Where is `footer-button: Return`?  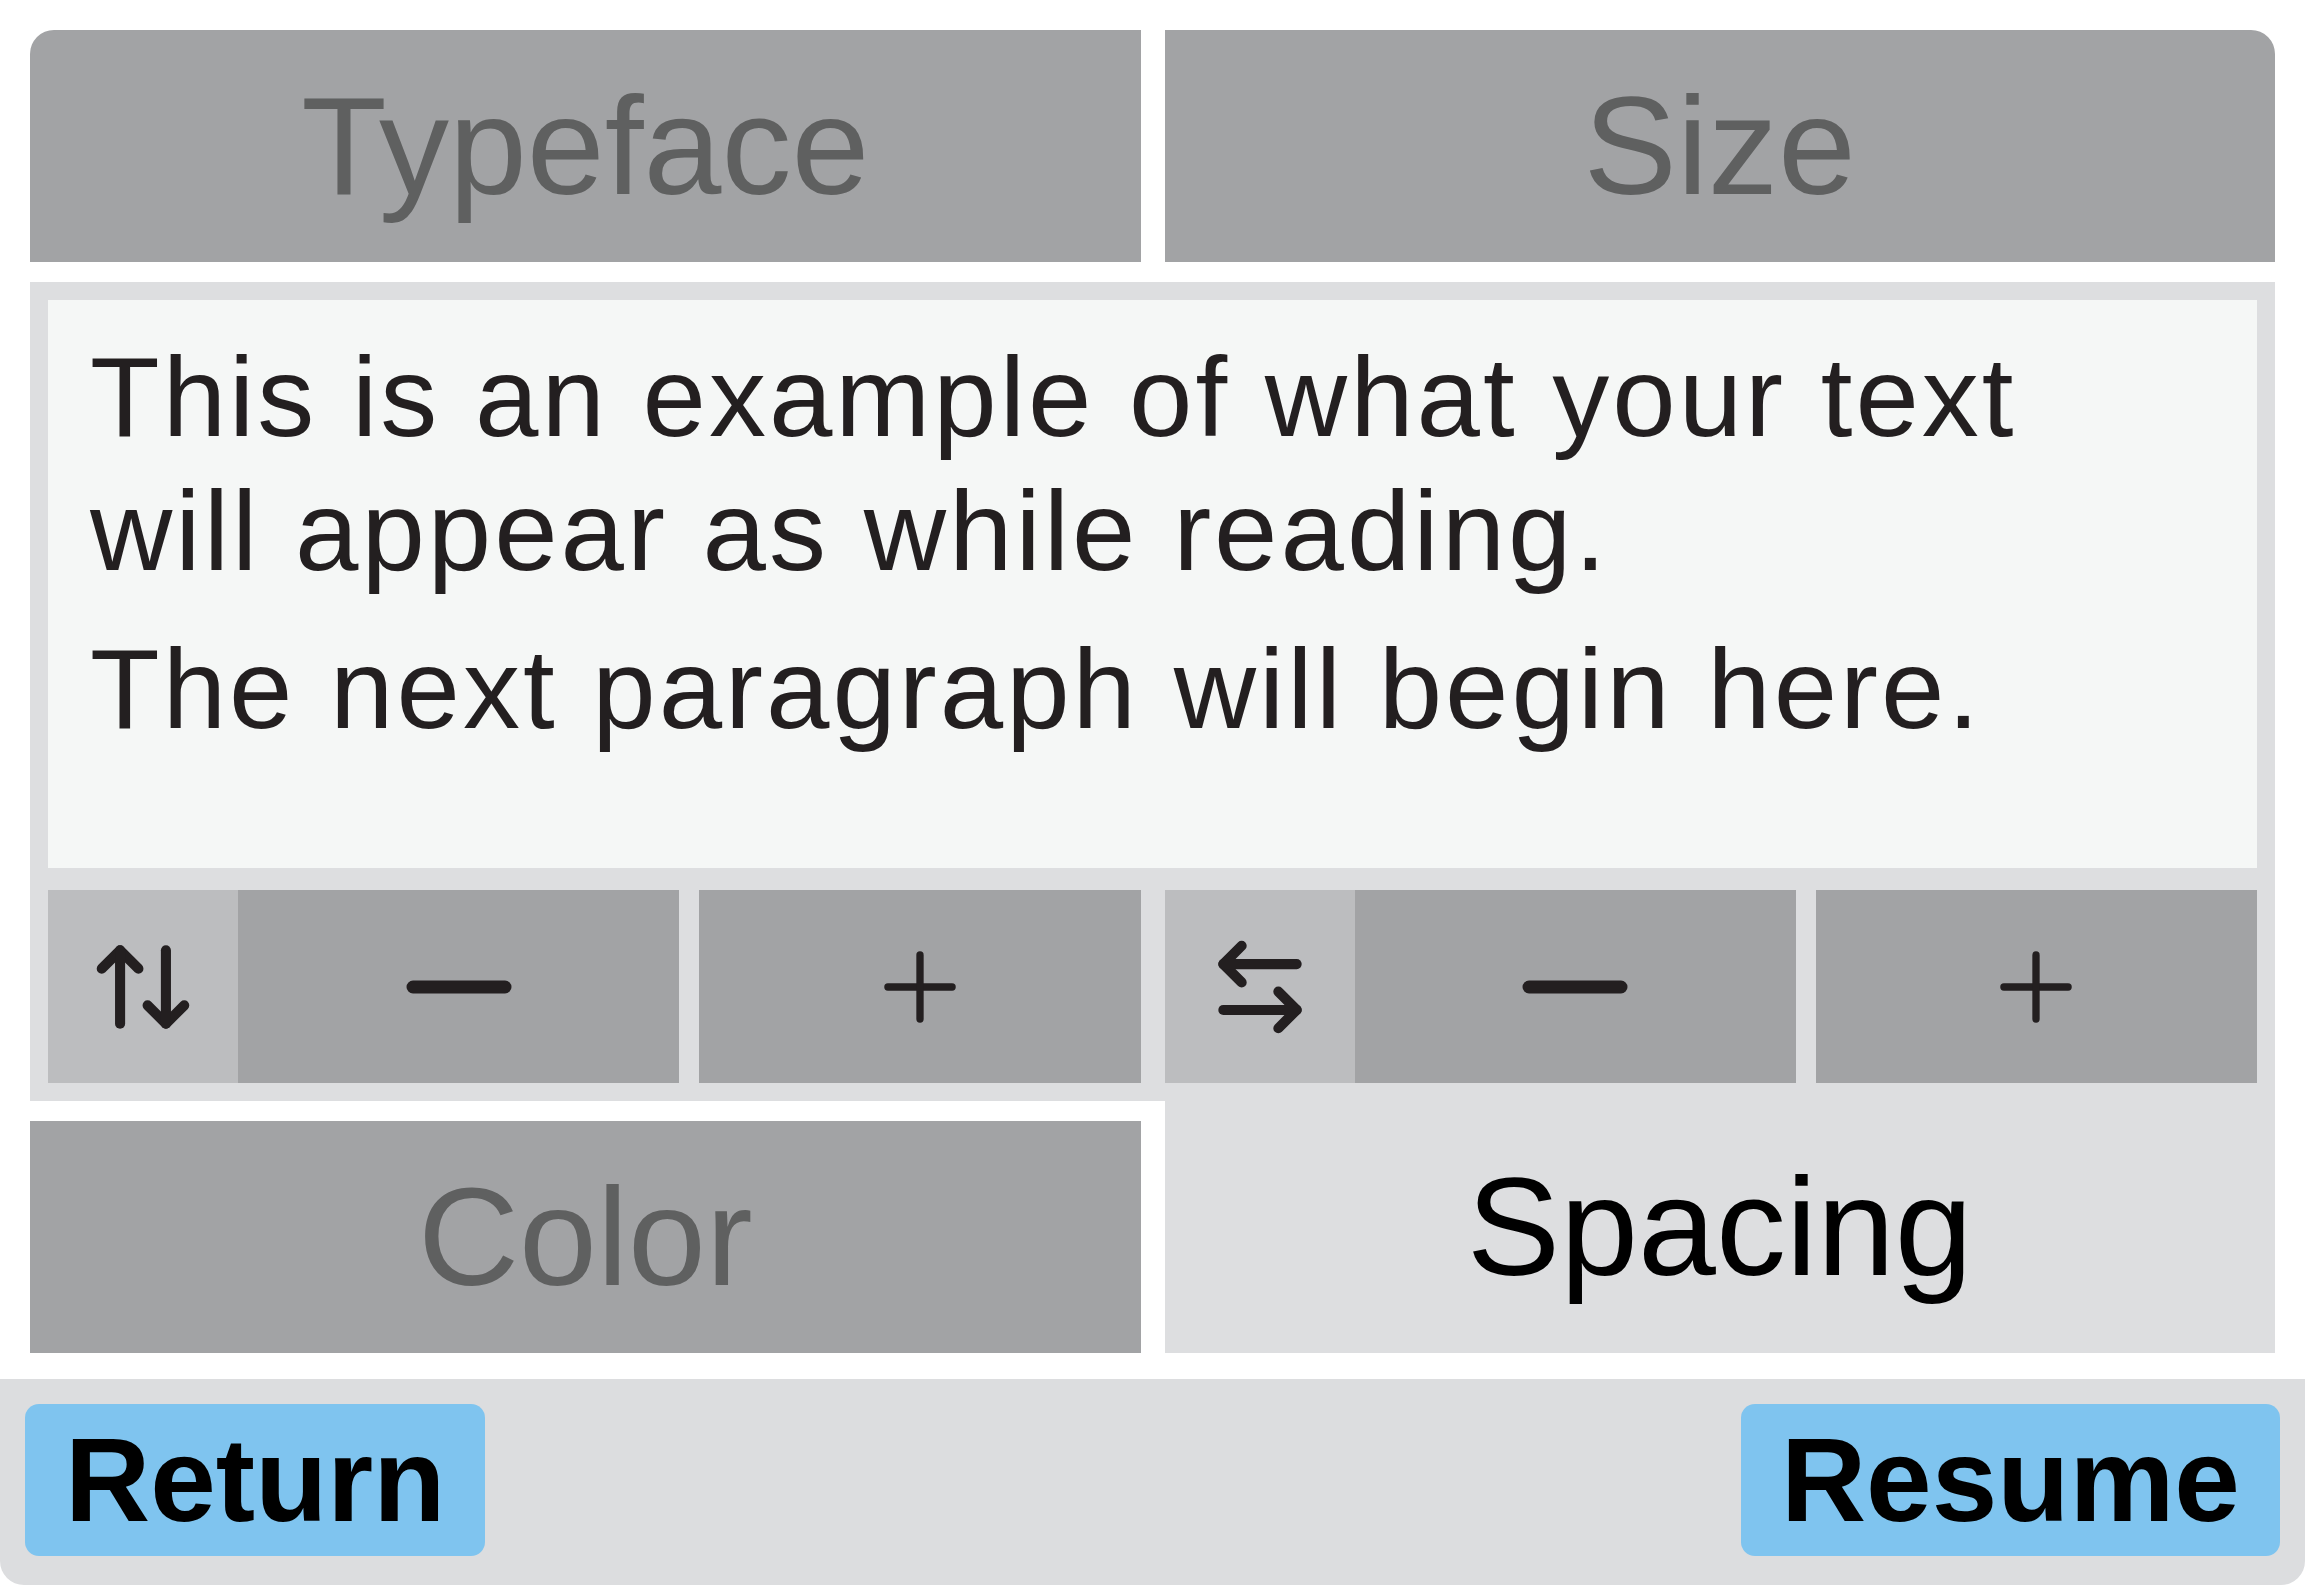 footer-button: Return is located at coordinates (255, 1480).